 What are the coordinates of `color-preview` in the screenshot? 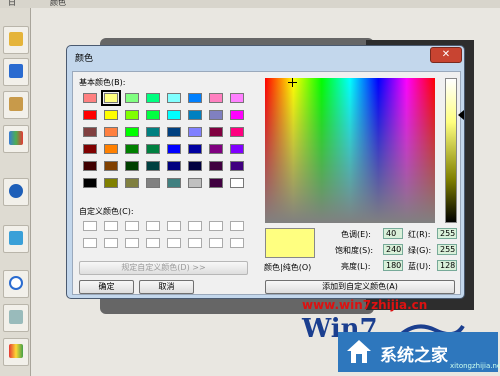 It's located at (290, 243).